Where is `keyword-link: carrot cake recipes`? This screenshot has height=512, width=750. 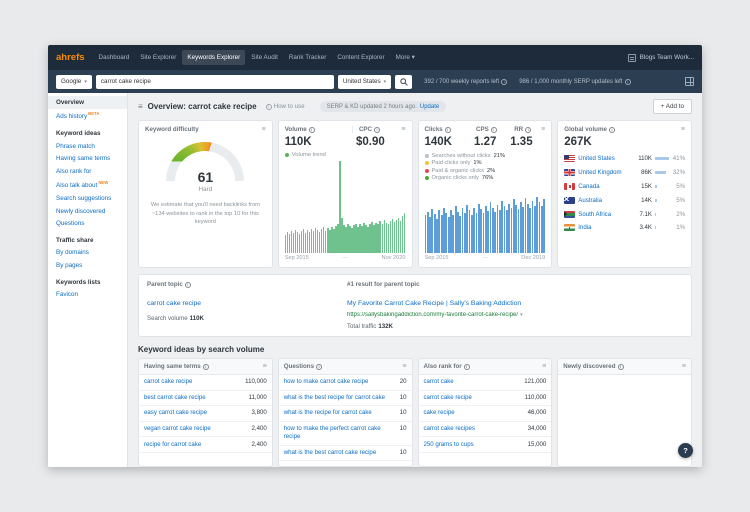
keyword-link: carrot cake recipes is located at coordinates (449, 429).